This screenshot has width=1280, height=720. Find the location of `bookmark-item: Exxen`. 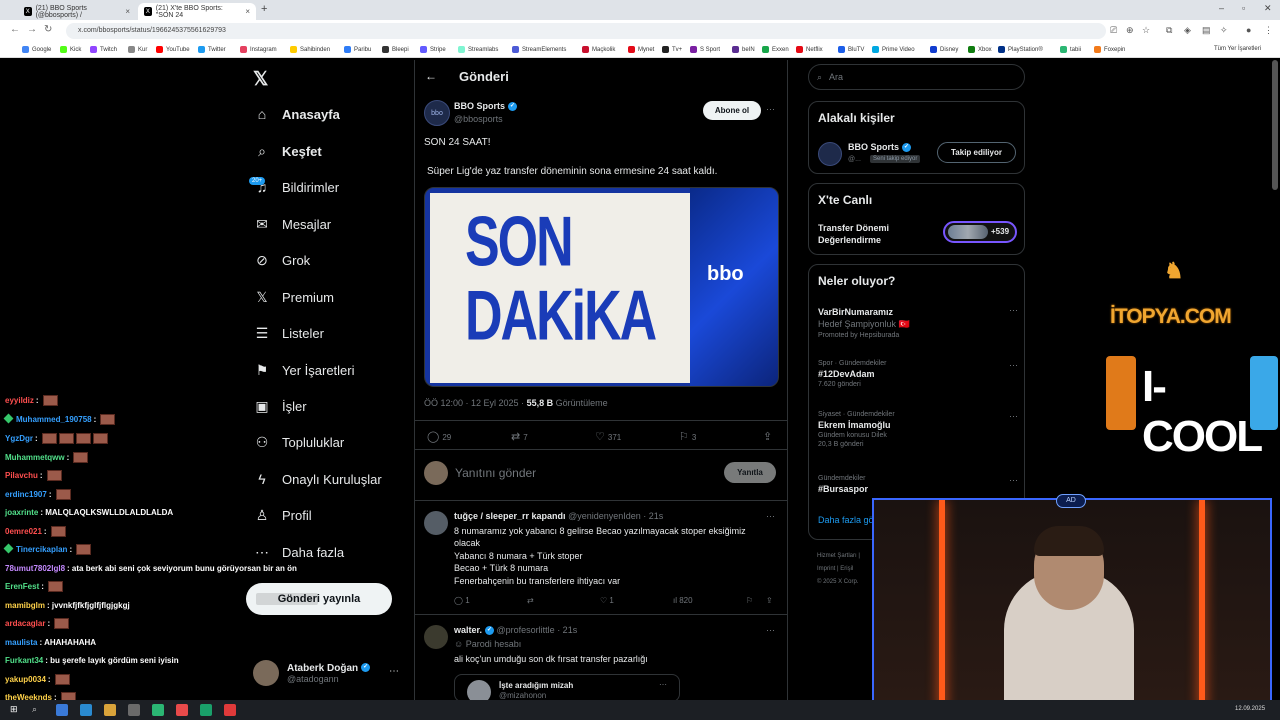

bookmark-item: Exxen is located at coordinates (775, 49).